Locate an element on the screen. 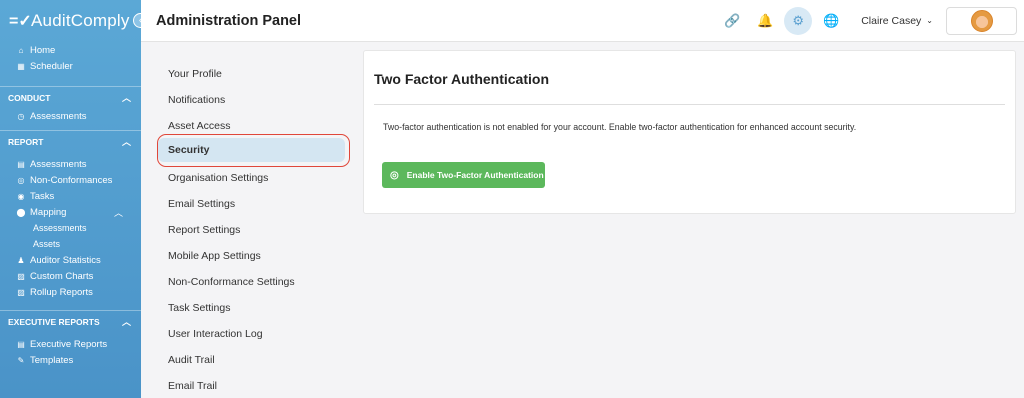 This screenshot has width=1024, height=398. globe-icon: 🌐 is located at coordinates (831, 21).